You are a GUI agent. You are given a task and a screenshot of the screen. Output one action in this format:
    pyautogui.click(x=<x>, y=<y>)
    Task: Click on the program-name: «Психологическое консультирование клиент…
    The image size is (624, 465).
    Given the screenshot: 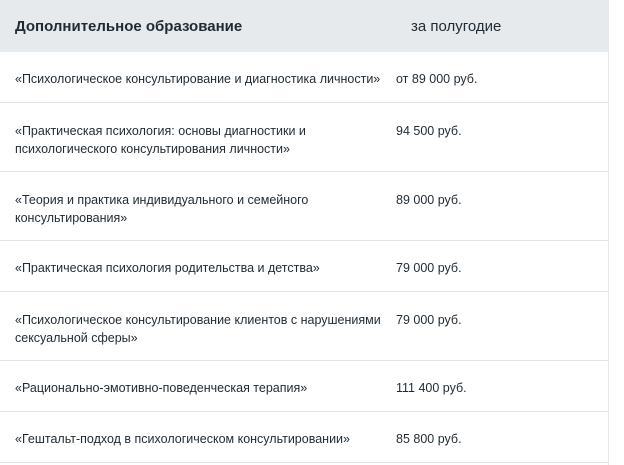 What is the action you would take?
    pyautogui.click(x=198, y=329)
    